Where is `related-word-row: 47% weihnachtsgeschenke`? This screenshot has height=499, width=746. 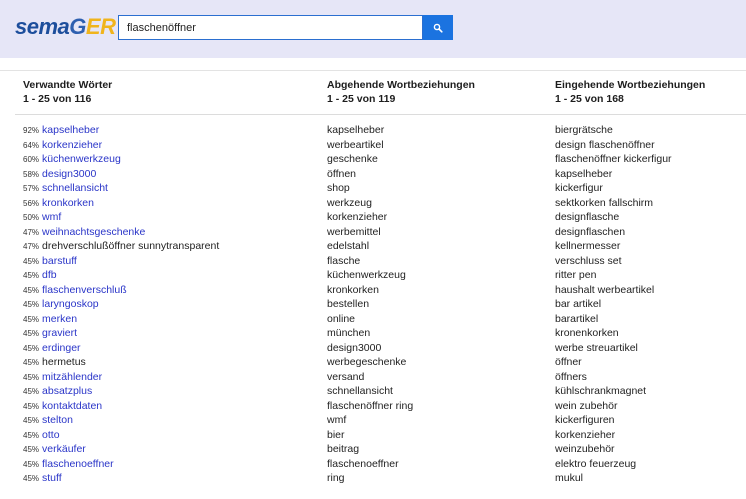
related-word-row: 47% weihnachtsgeschenke is located at coordinates (121, 232).